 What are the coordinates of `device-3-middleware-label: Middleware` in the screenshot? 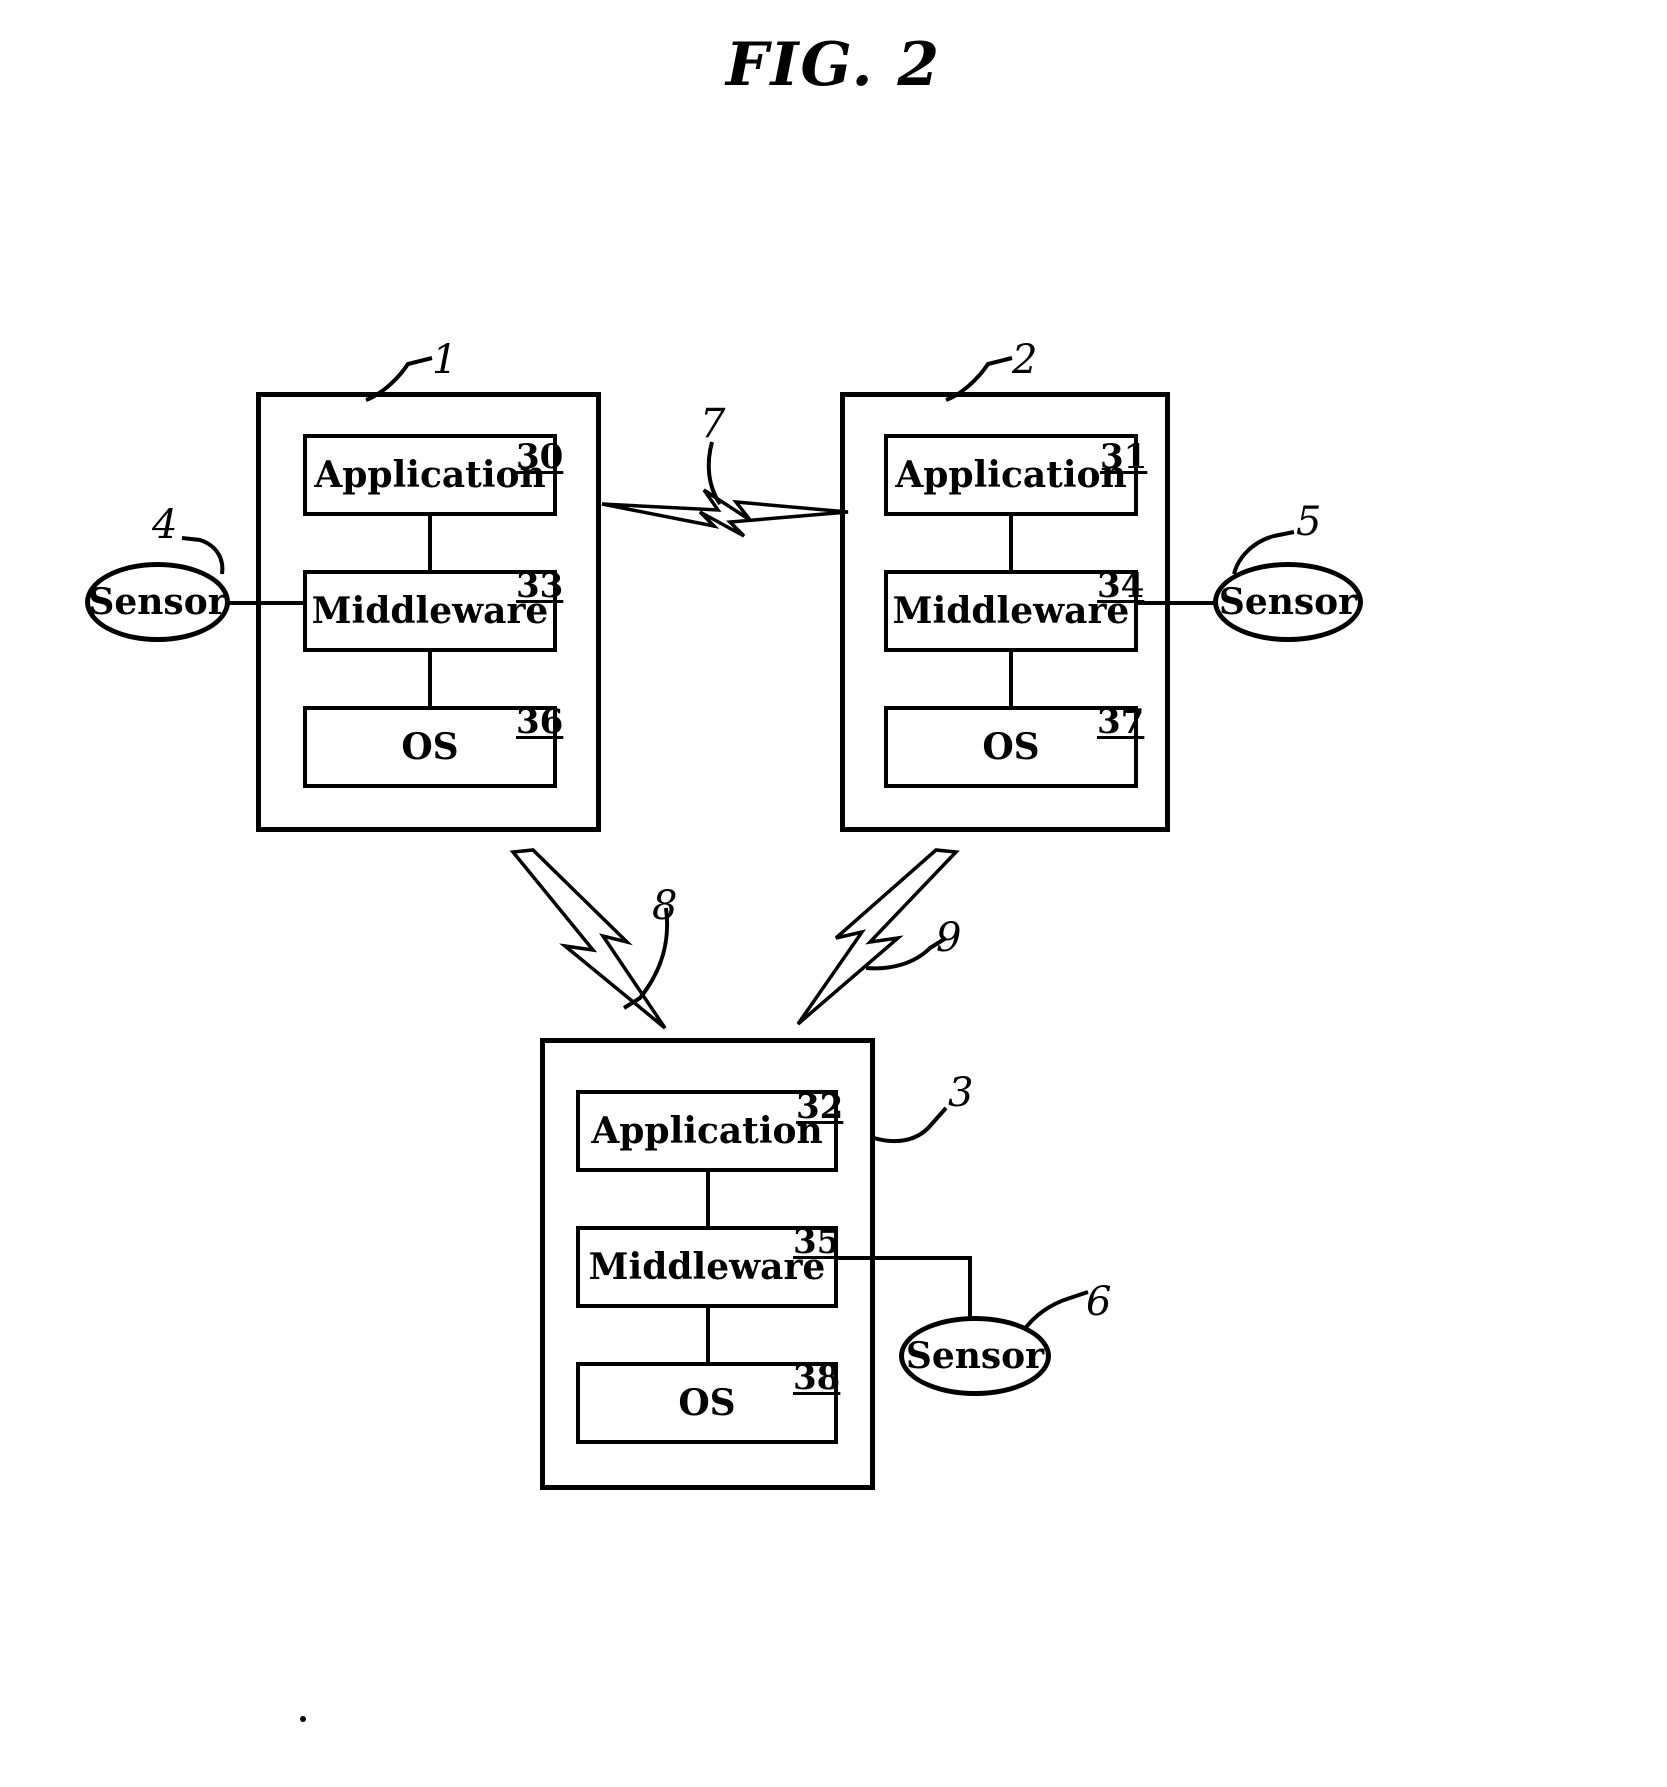 It's located at (707, 1267).